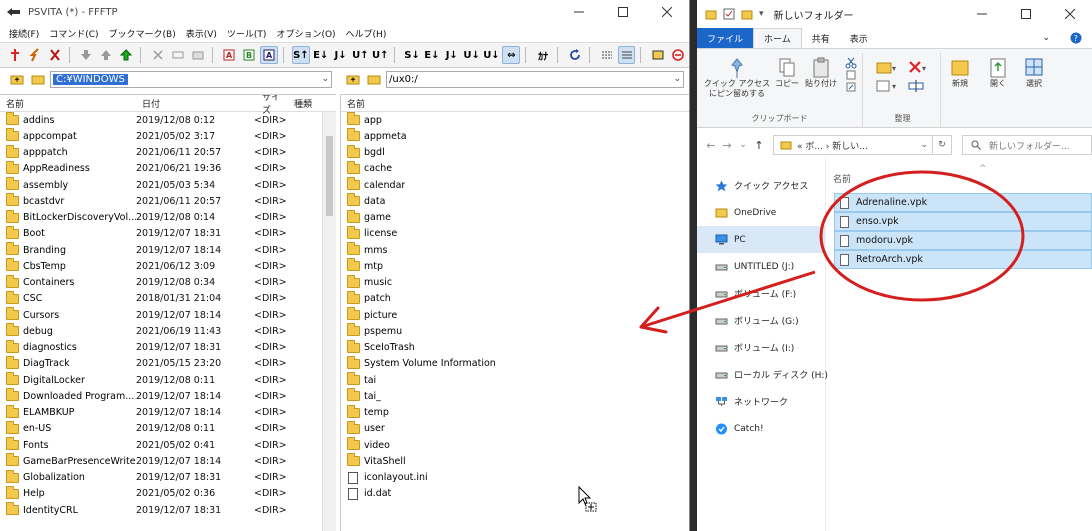 The image size is (1092, 531). Describe the element at coordinates (515, 217) in the screenshot. I see `table-row: game` at that location.